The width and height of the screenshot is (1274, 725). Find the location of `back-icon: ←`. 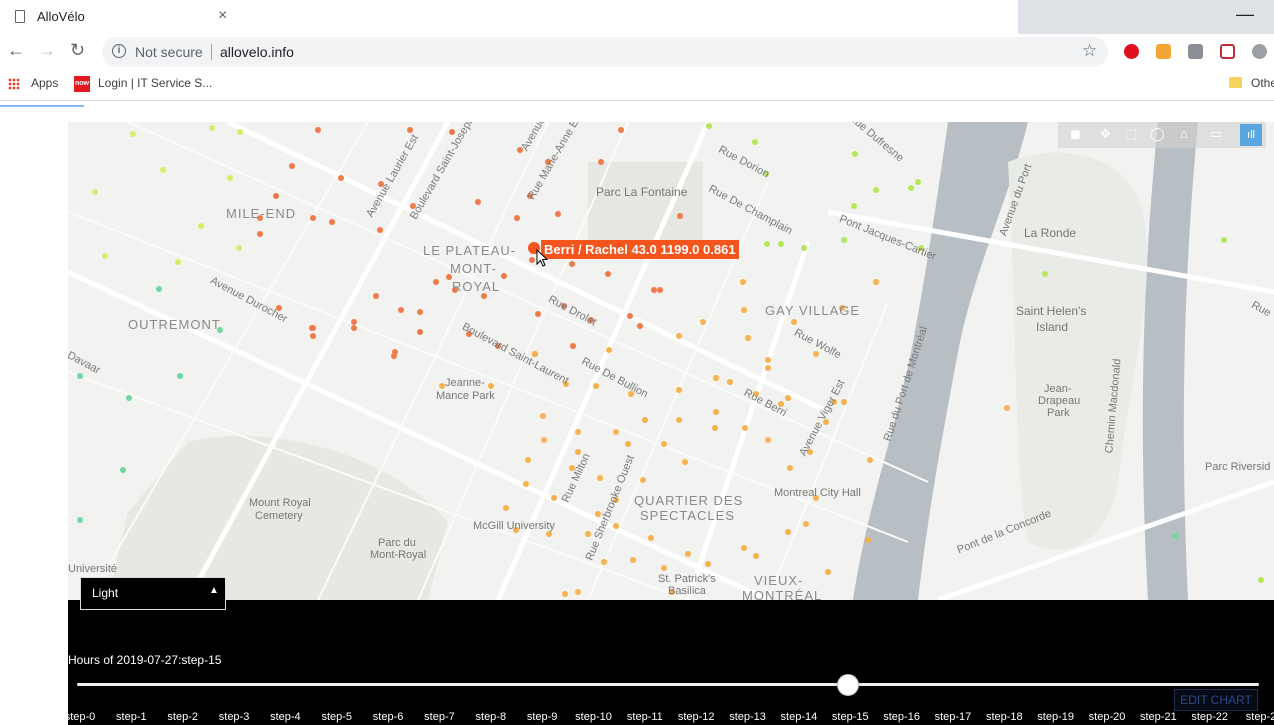

back-icon: ← is located at coordinates (16, 50).